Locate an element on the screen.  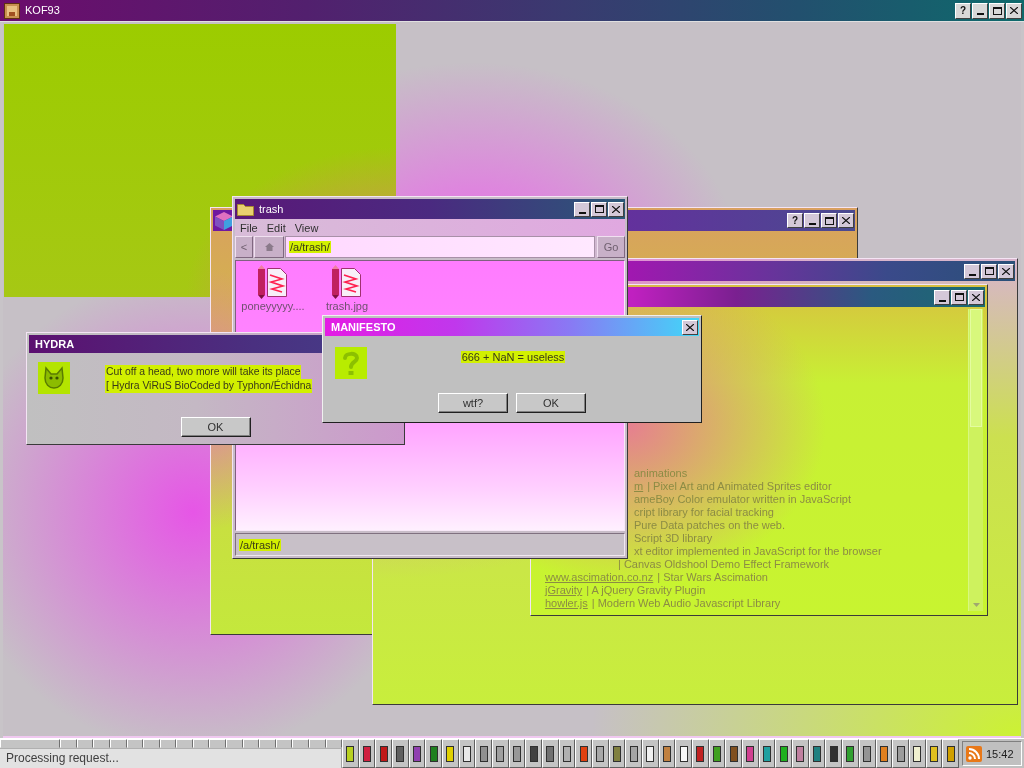
link-description: Pure Data patches on the web. is located at coordinates (710, 525).